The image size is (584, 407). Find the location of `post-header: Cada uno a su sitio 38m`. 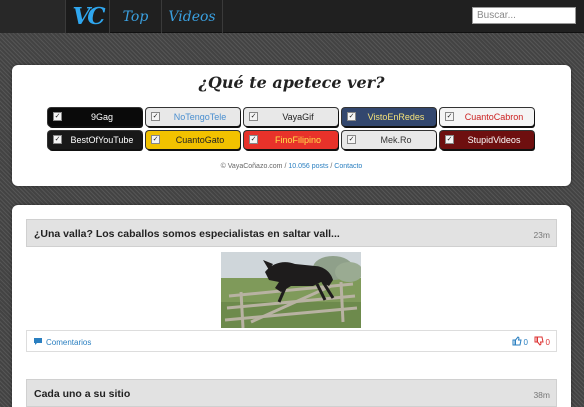

post-header: Cada uno a su sitio 38m is located at coordinates (291, 393).